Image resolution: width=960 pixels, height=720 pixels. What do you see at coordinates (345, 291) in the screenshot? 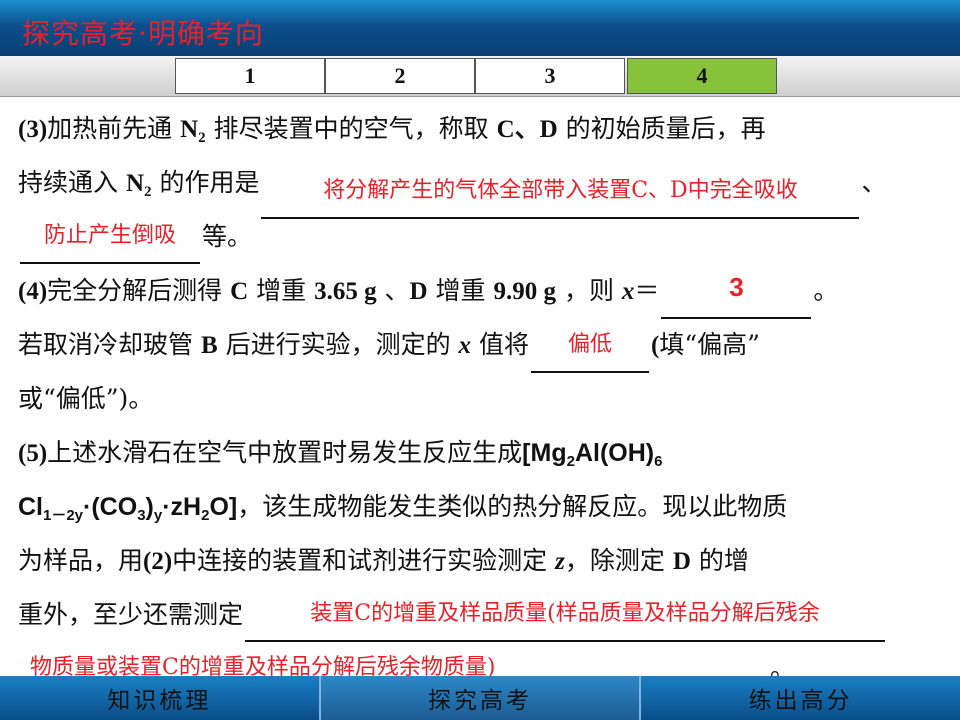
I see `q4-mass-c: 3.65 g` at bounding box center [345, 291].